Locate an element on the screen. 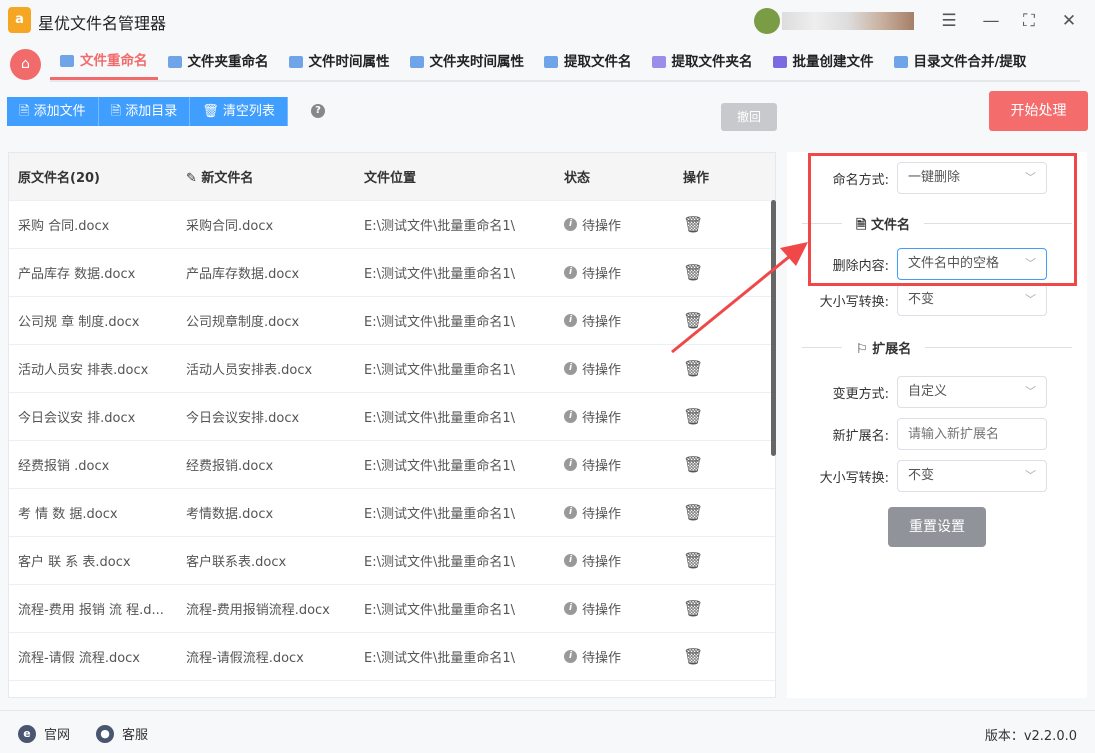 The width and height of the screenshot is (1095, 753). ext-mode-row: 变更方式: 自定义 ﹀ is located at coordinates (928, 392).